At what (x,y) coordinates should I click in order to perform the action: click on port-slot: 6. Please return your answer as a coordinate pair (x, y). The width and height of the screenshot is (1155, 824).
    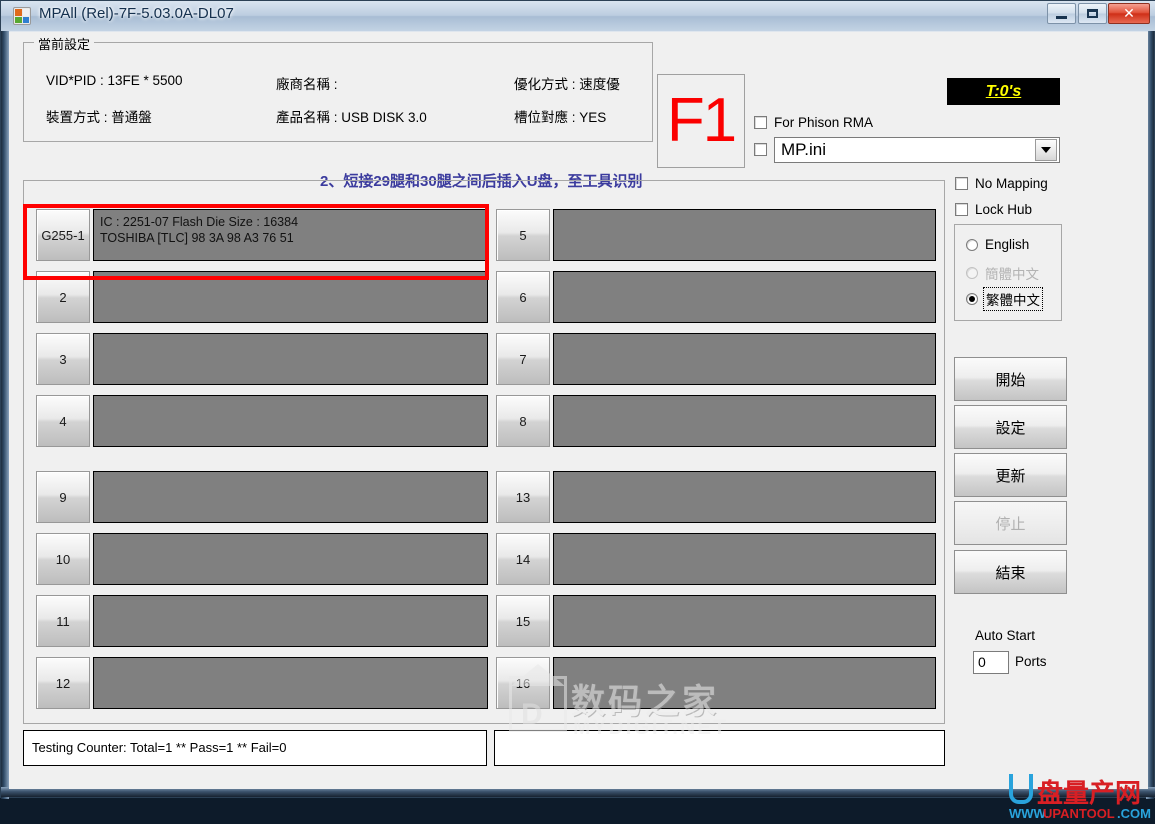
    Looking at the image, I should click on (716, 297).